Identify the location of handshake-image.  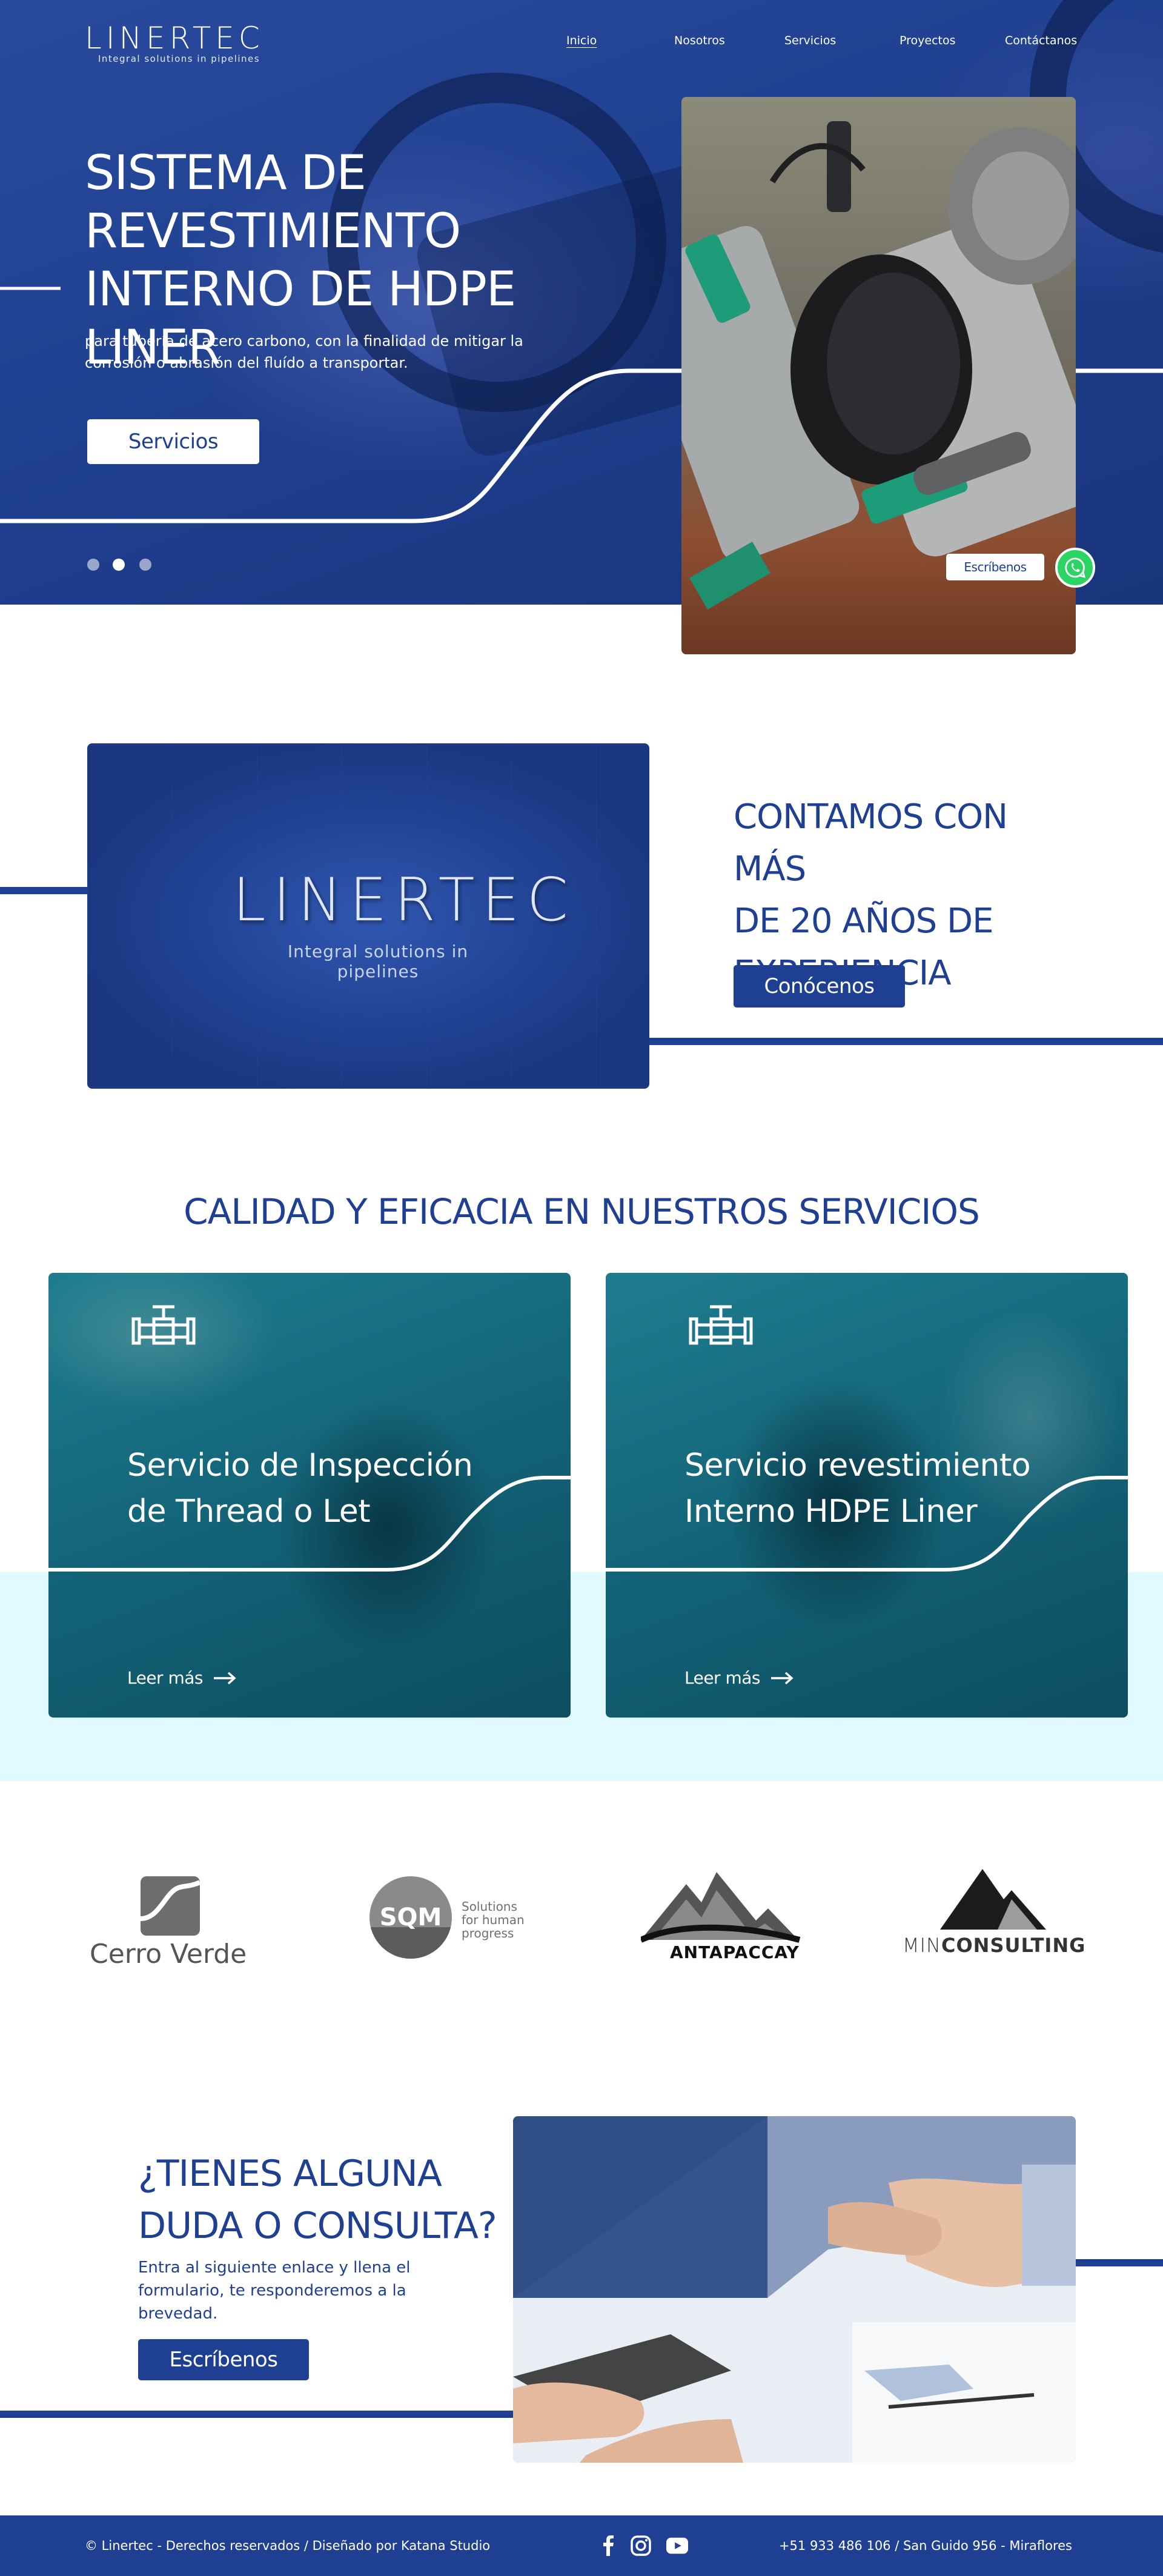
(794, 2289).